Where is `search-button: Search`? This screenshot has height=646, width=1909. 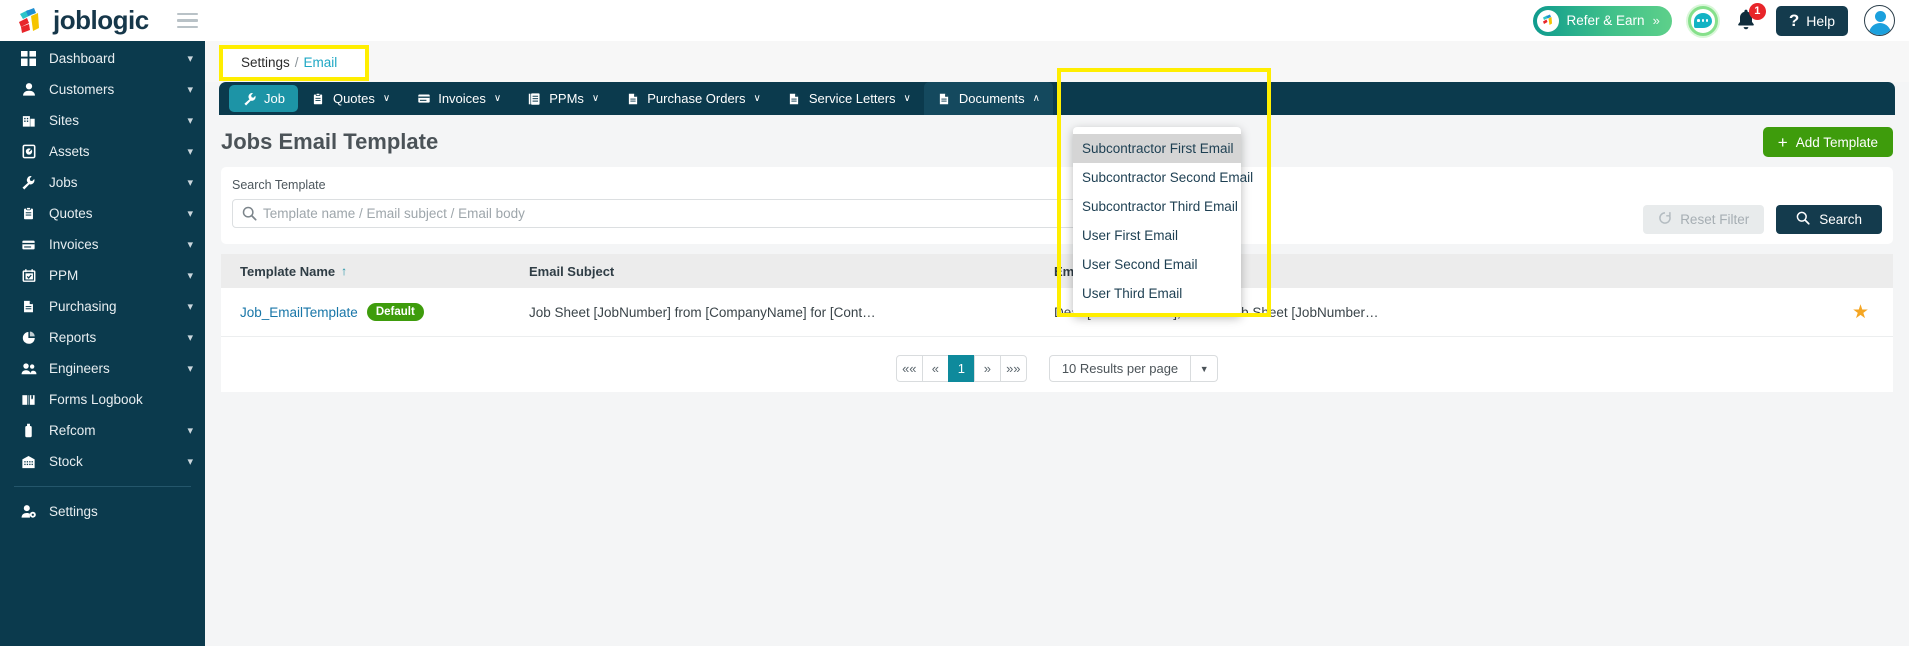
search-button: Search is located at coordinates (1829, 219).